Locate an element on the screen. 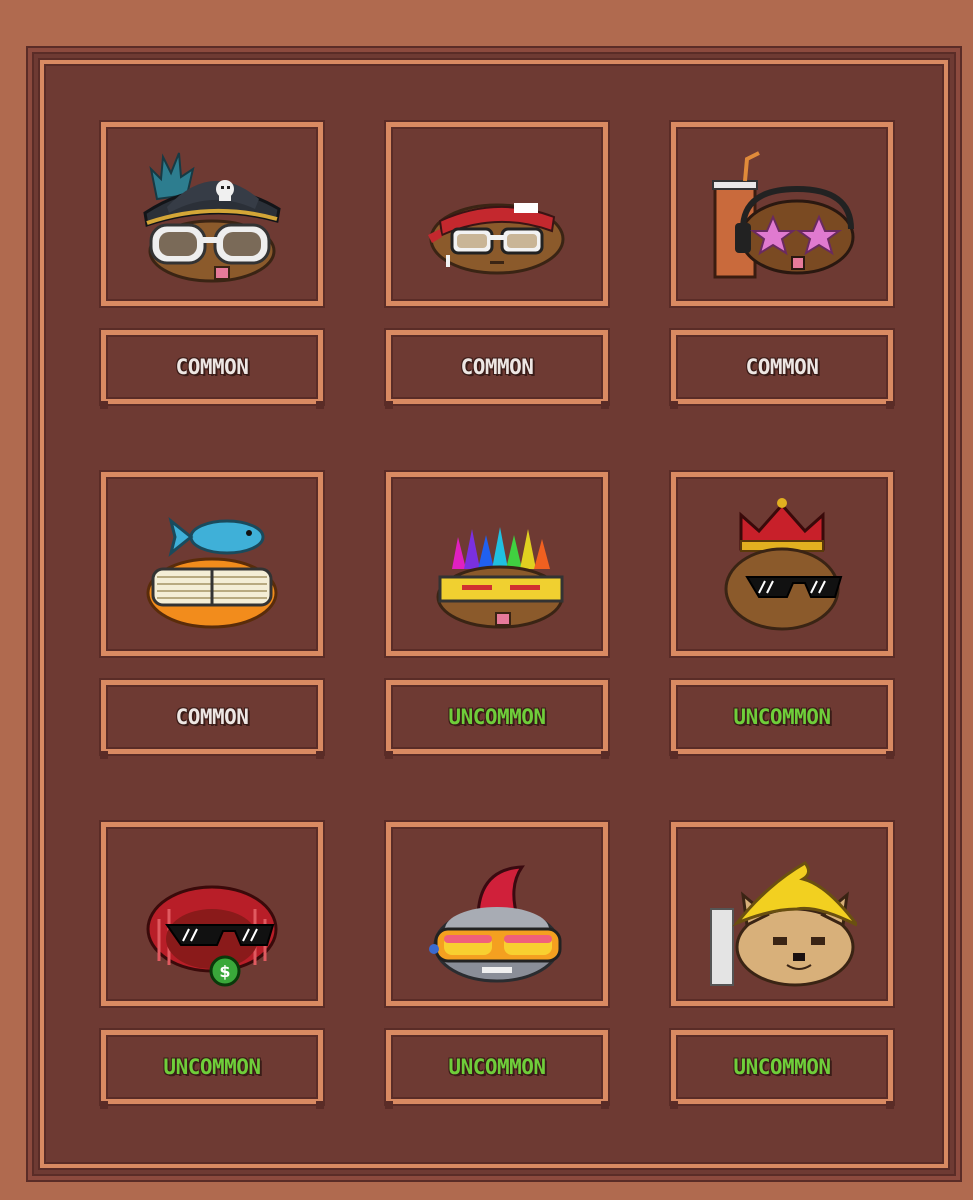  mohawk-potato-icon is located at coordinates (495, 924).